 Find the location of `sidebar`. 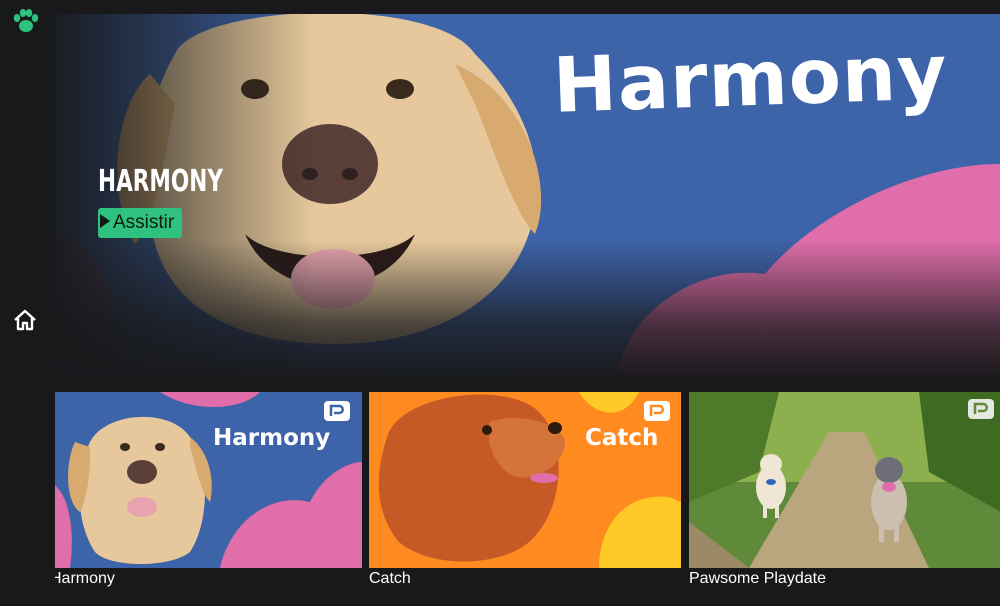

sidebar is located at coordinates (27, 303).